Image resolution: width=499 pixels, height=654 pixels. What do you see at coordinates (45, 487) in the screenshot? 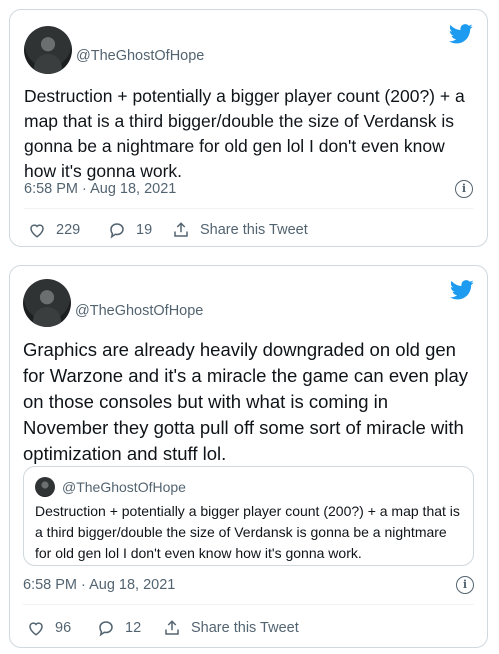
I see `quoted-avatar` at bounding box center [45, 487].